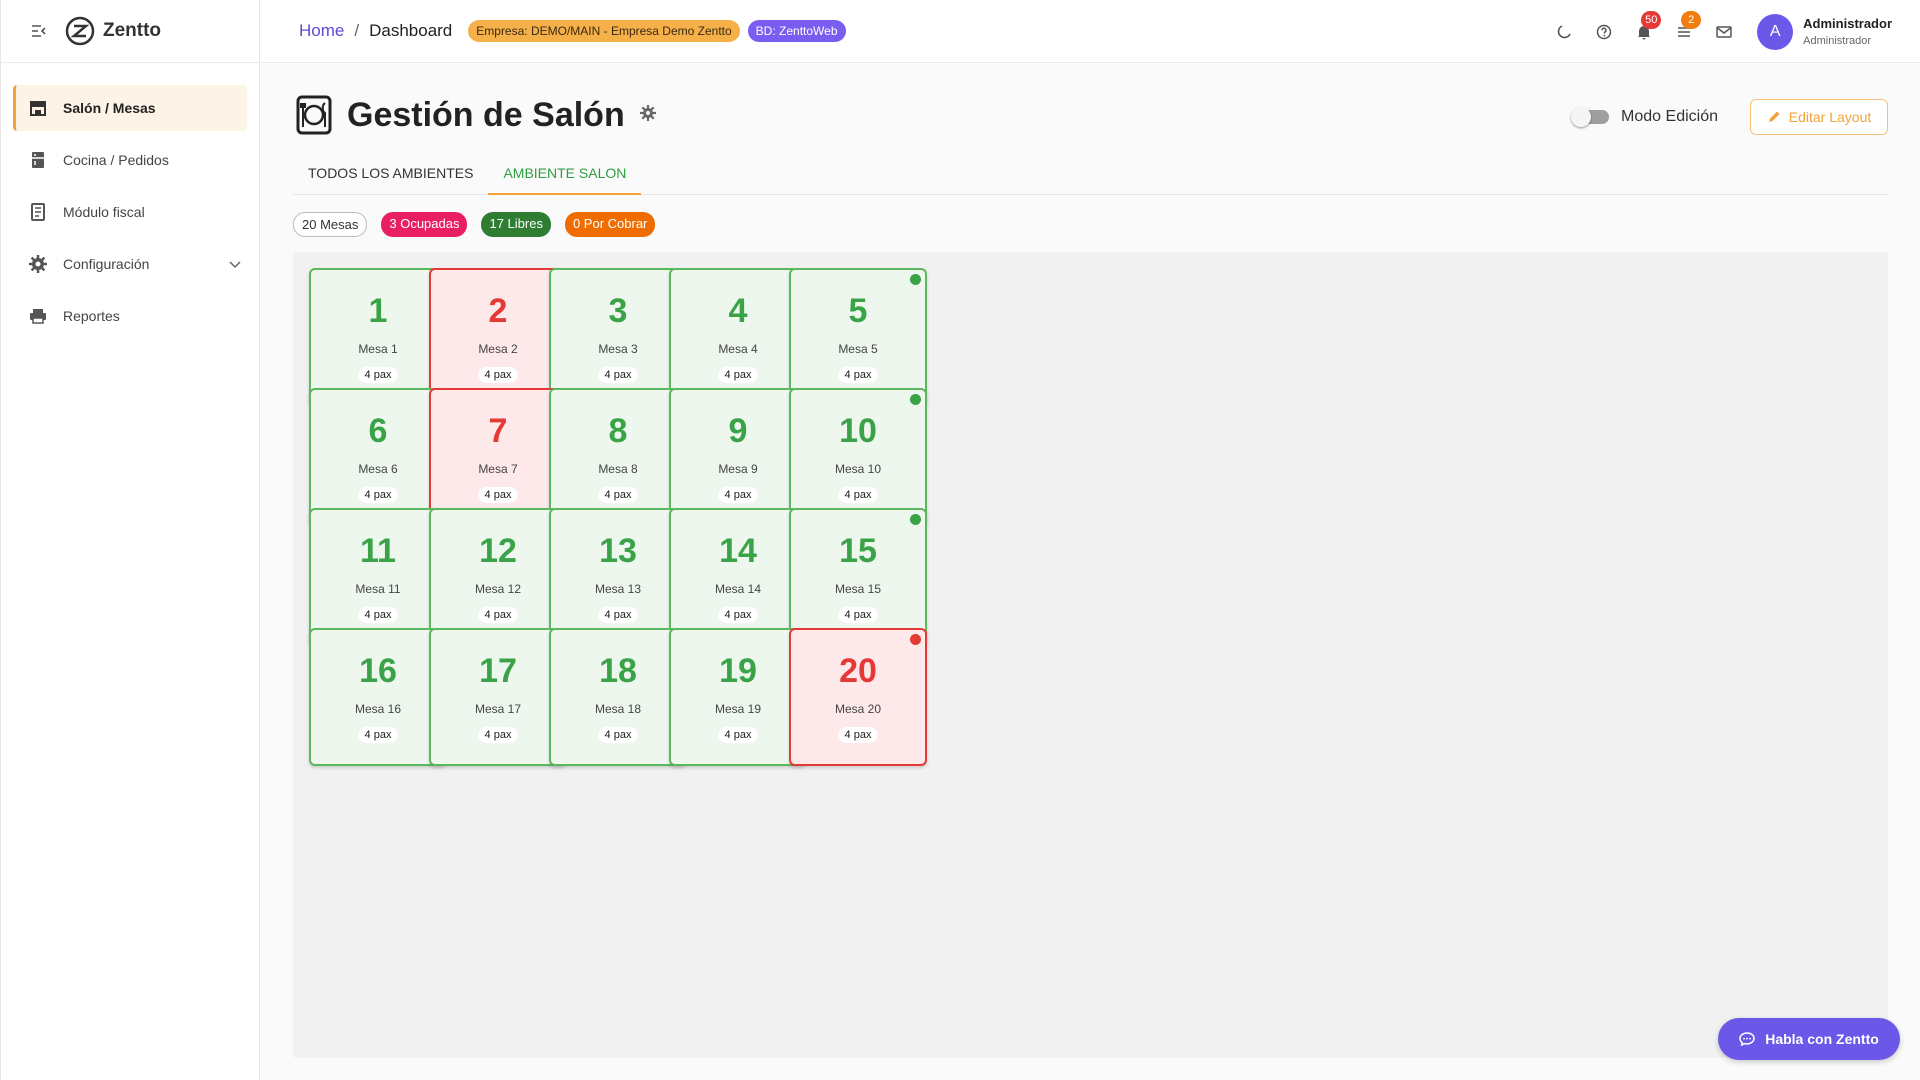  What do you see at coordinates (858, 589) in the screenshot?
I see `table-name: Mesa 15` at bounding box center [858, 589].